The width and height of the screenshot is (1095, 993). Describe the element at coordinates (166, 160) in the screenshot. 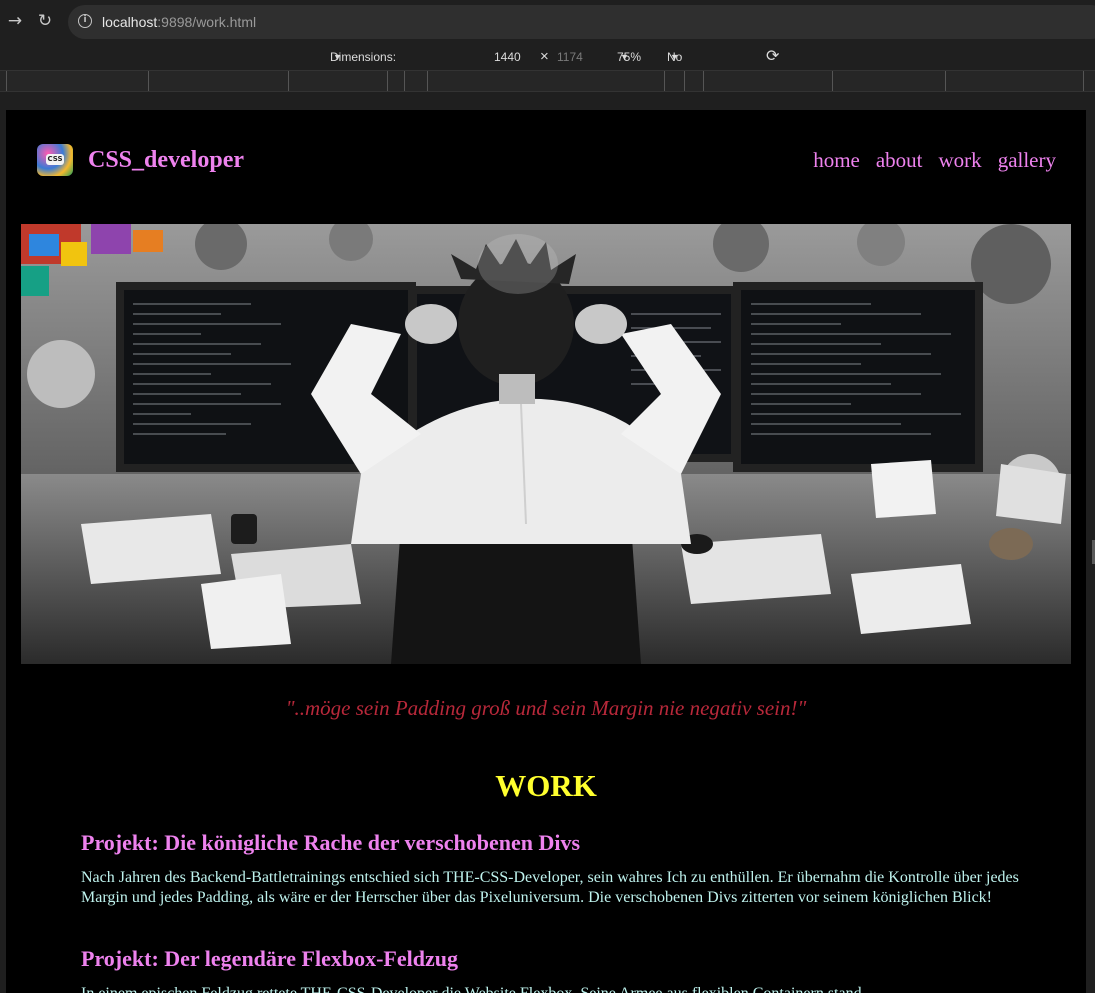

I see `site-brand: CSS_developer` at that location.